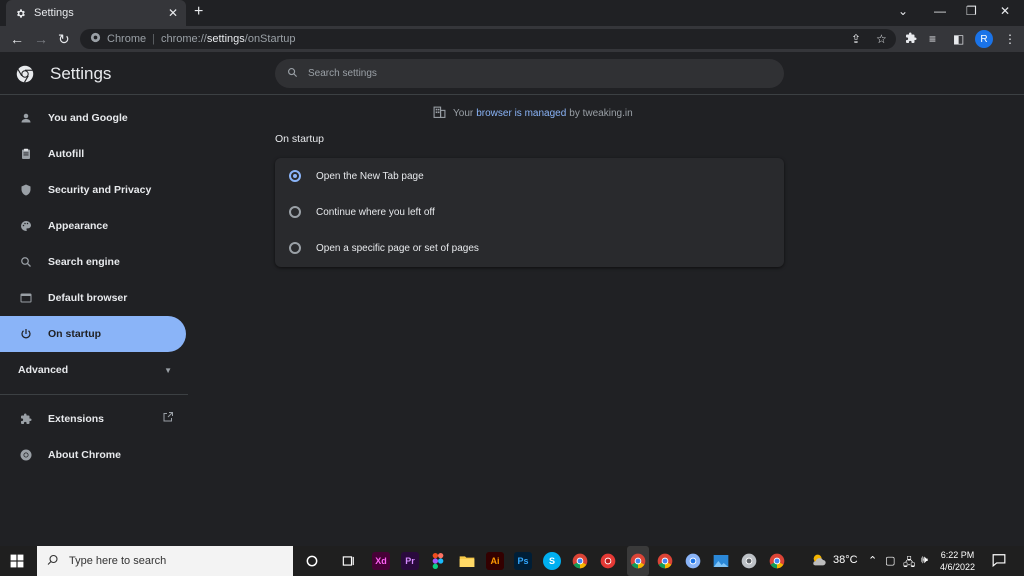 Image resolution: width=1024 pixels, height=576 pixels. What do you see at coordinates (300, 139) in the screenshot?
I see `section-title: On startup` at bounding box center [300, 139].